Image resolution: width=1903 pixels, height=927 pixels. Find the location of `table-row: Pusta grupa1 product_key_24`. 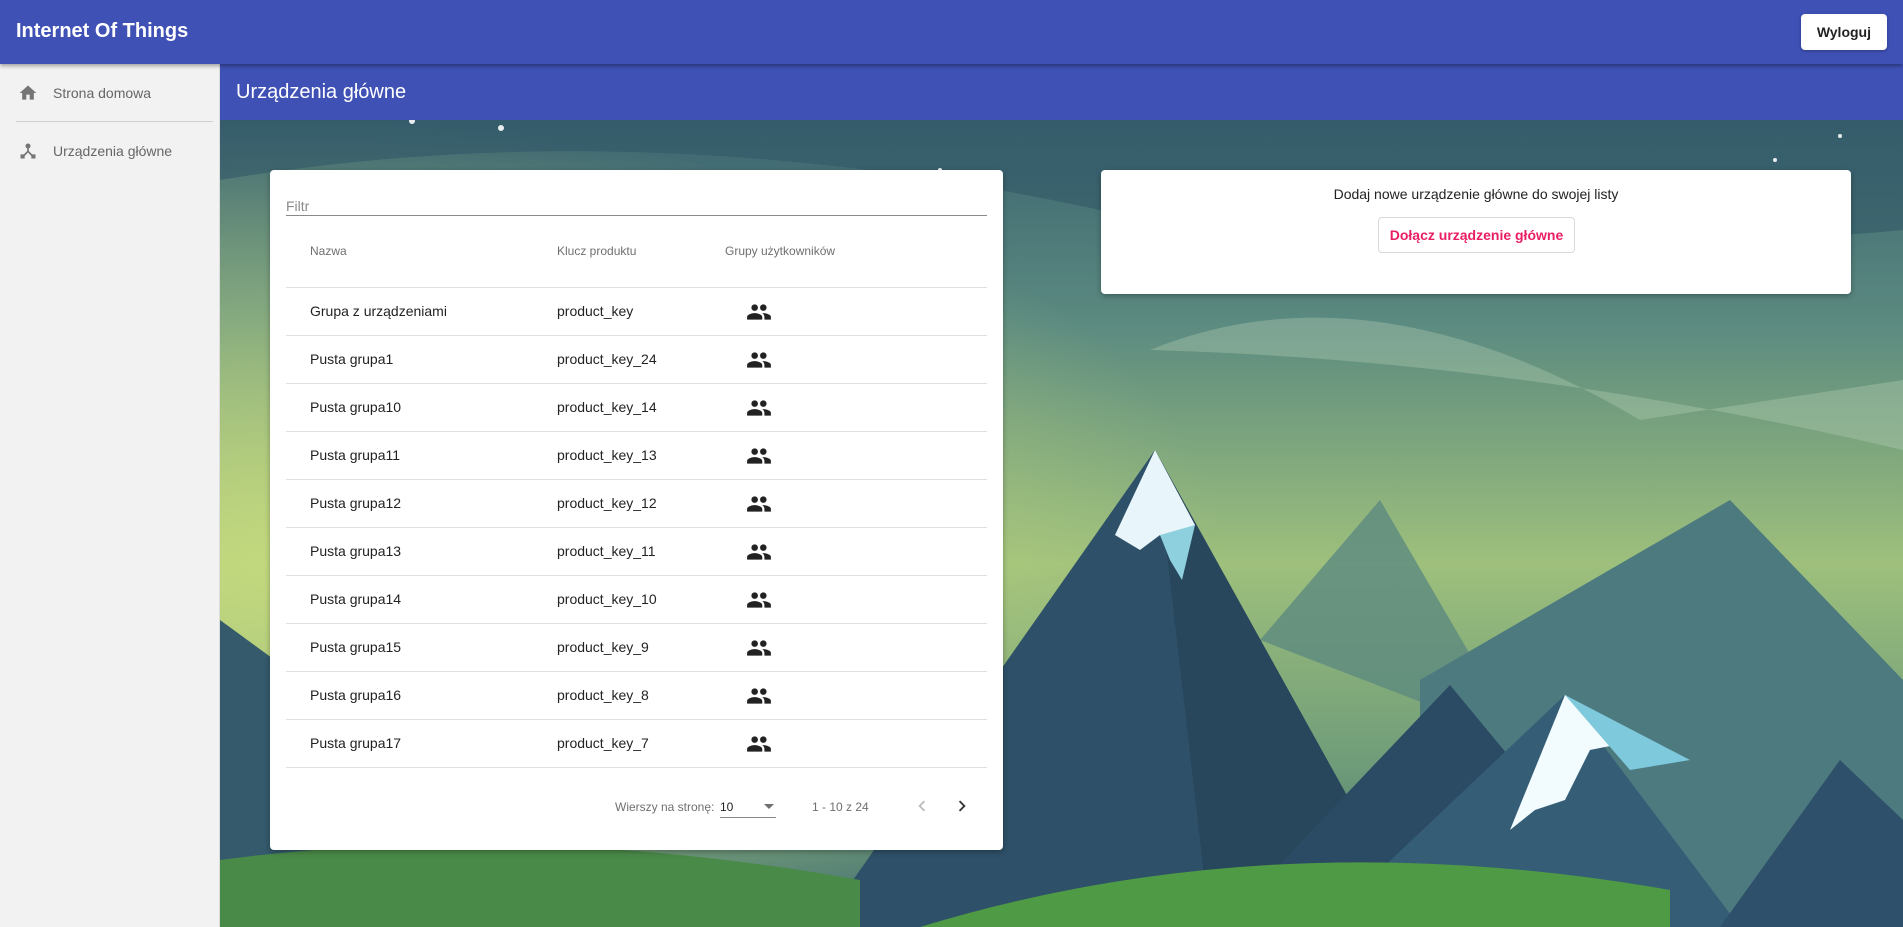

table-row: Pusta grupa1 product_key_24 is located at coordinates (636, 360).